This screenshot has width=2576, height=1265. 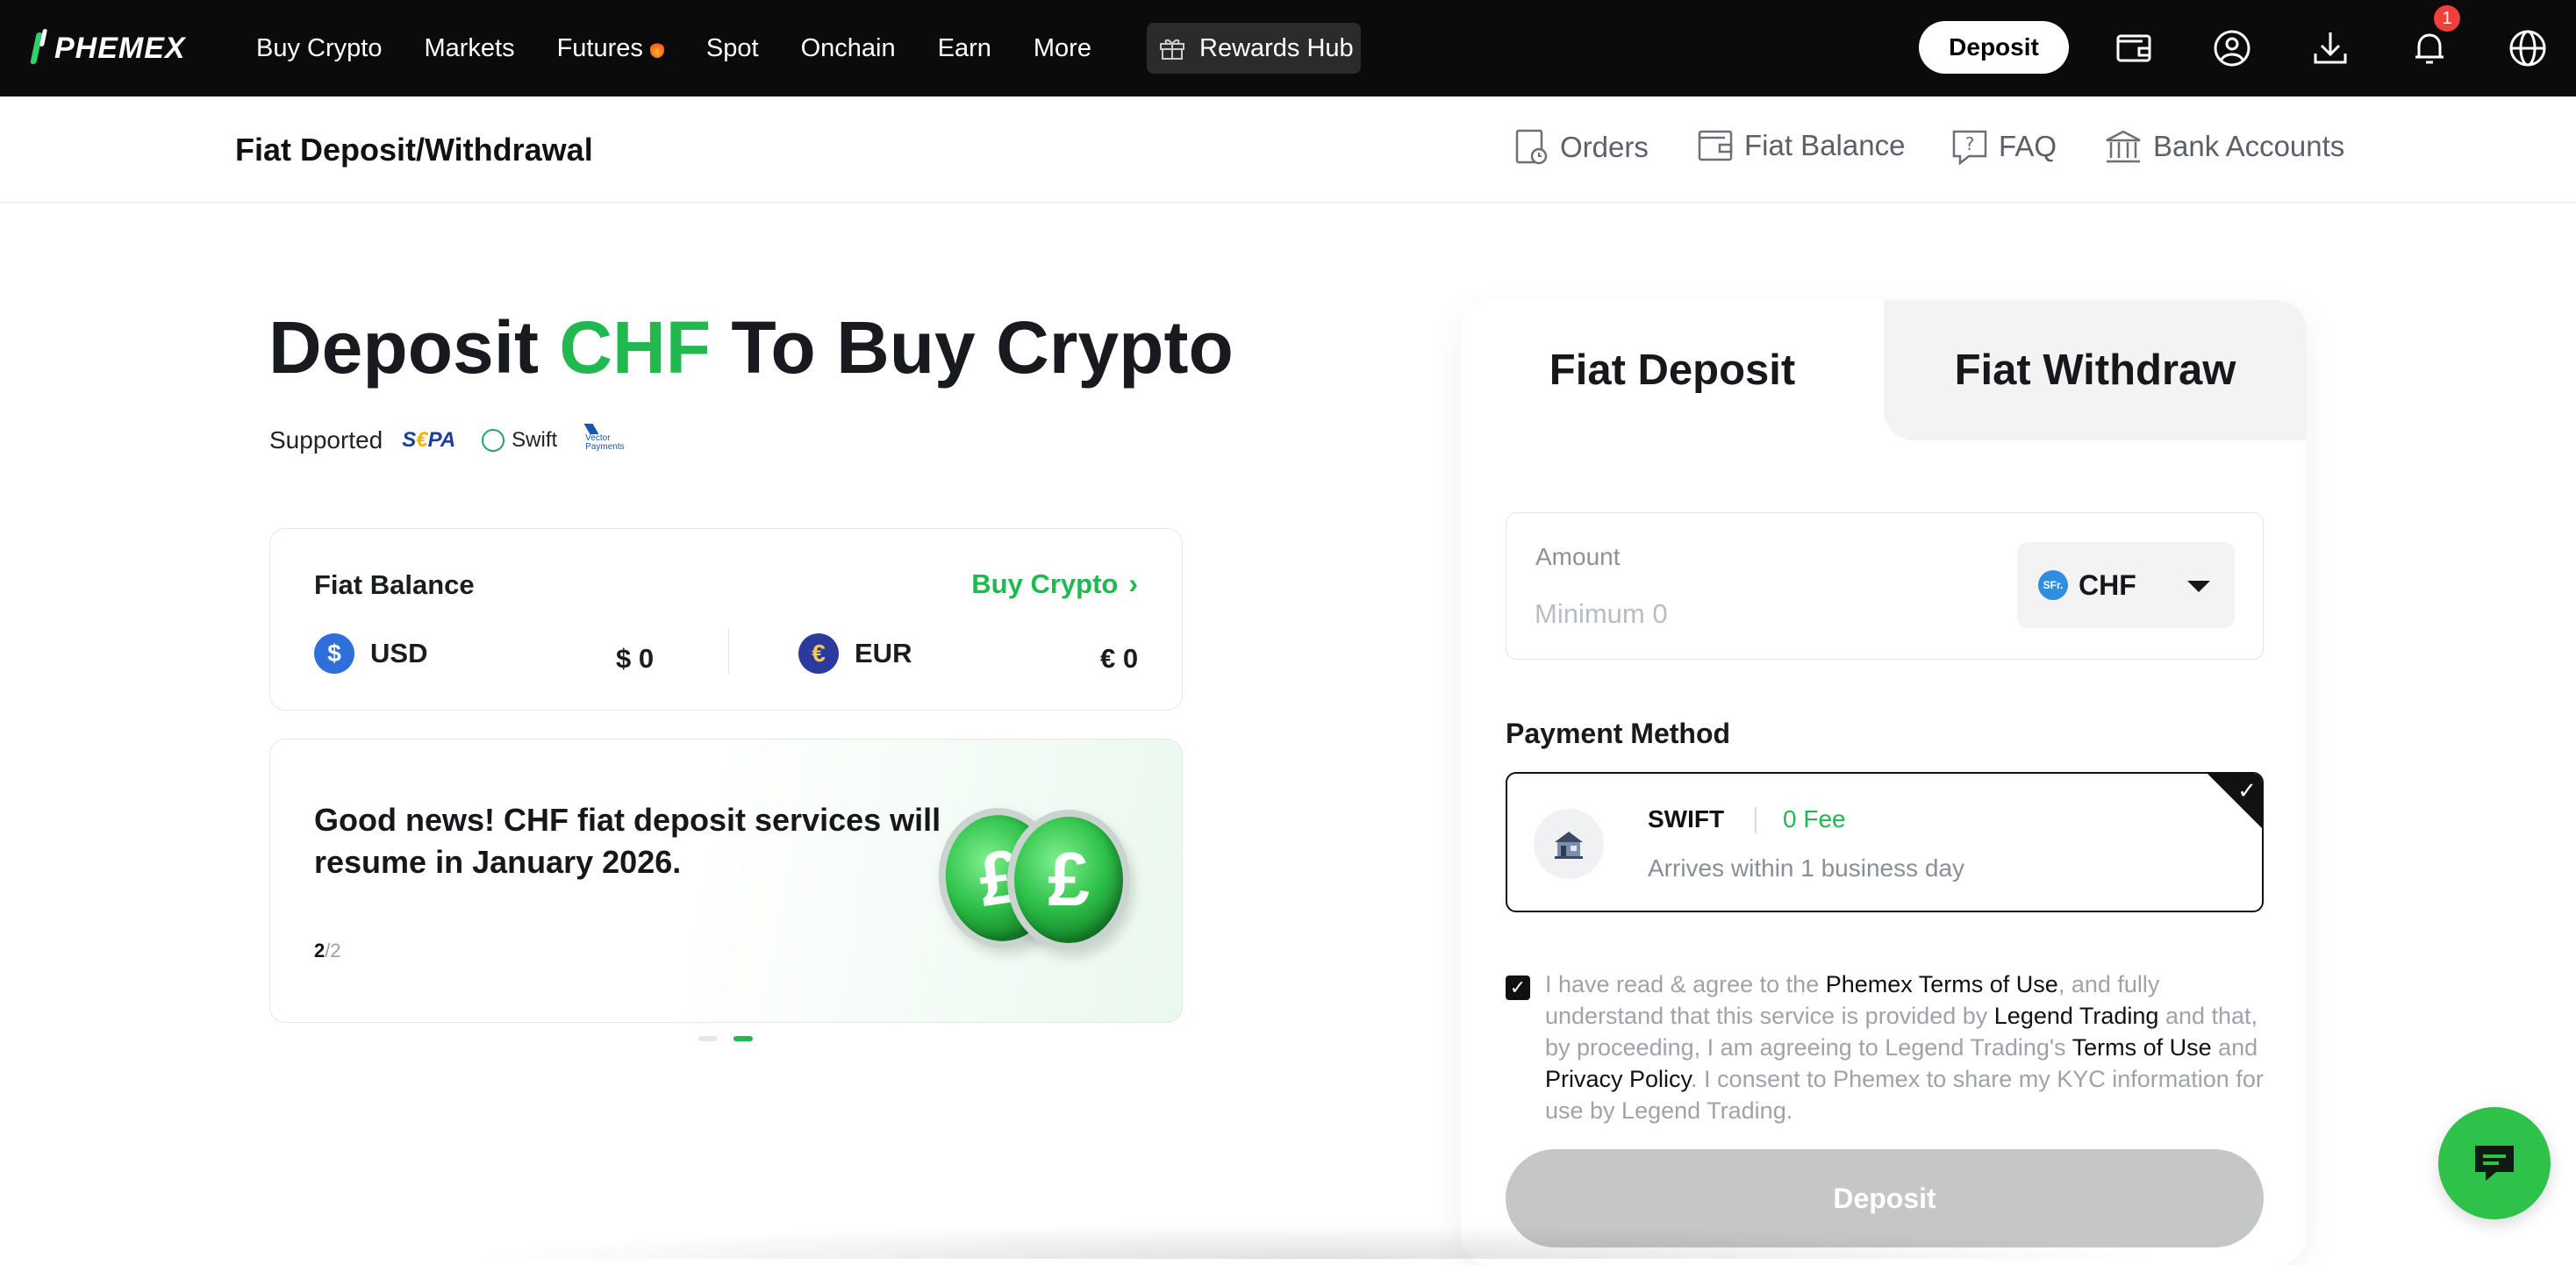 I want to click on phemex-logo-icon, so click(x=39, y=49).